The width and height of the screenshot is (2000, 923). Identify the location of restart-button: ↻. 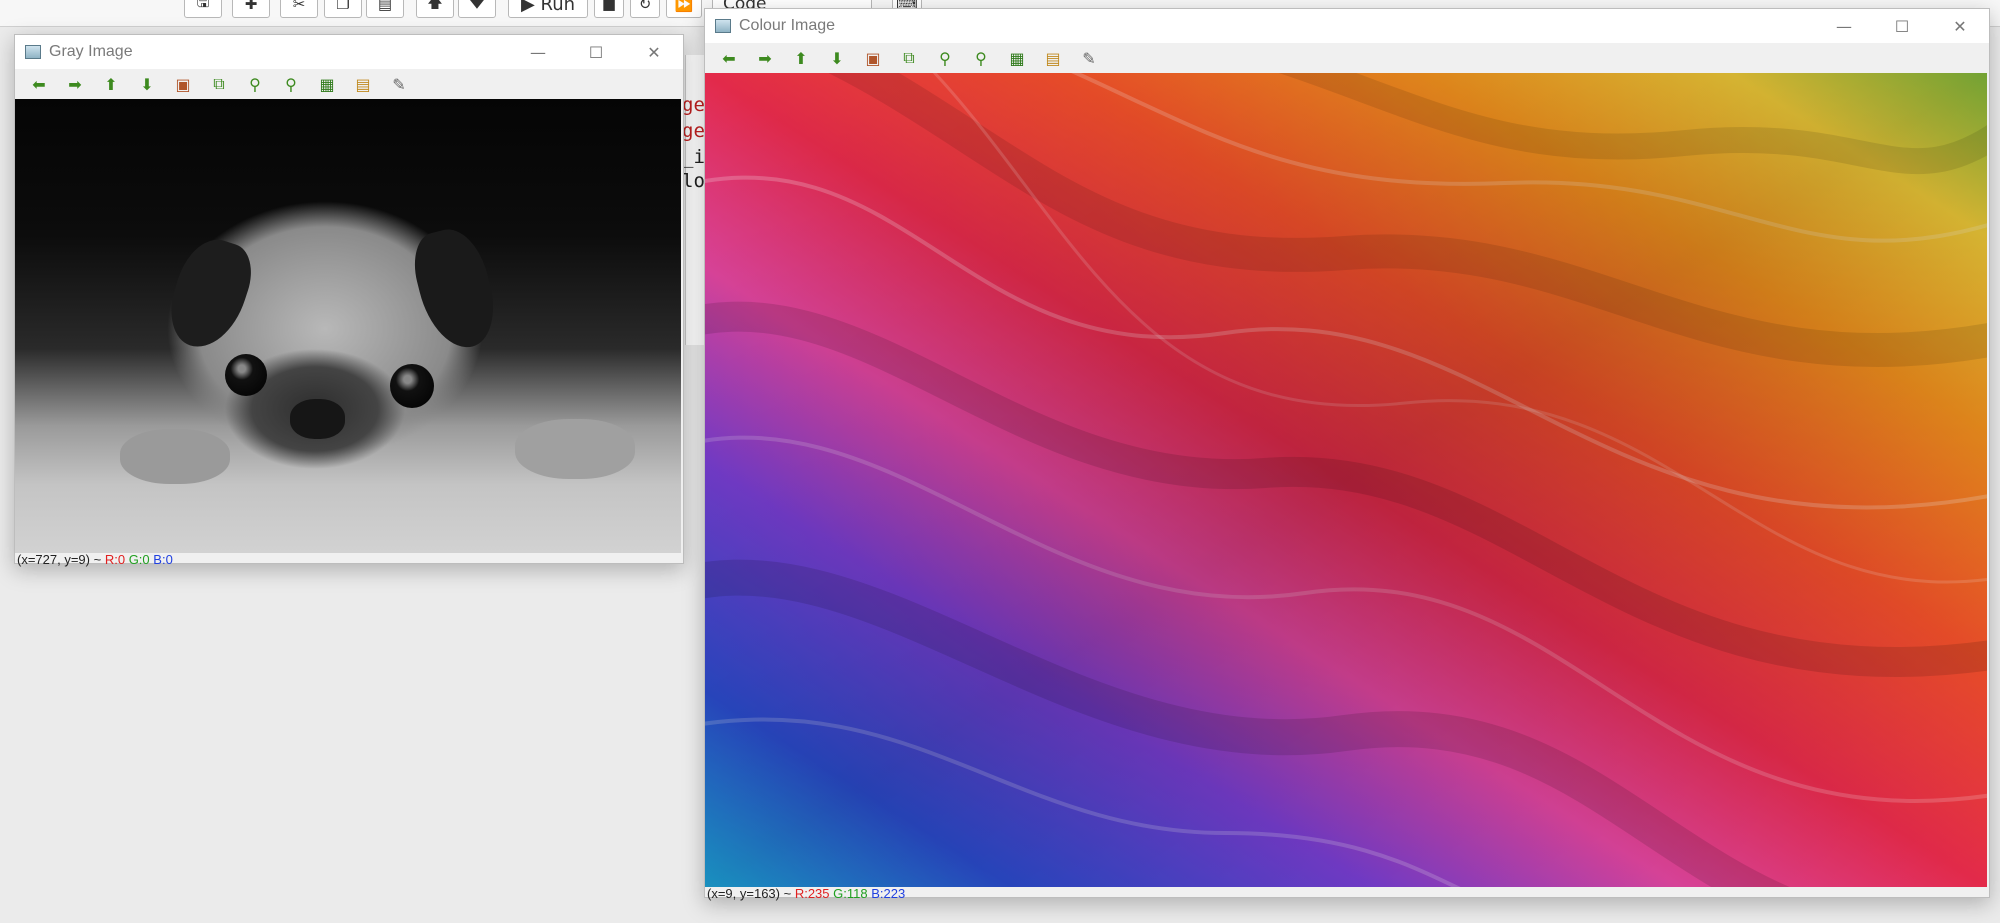
(645, 9).